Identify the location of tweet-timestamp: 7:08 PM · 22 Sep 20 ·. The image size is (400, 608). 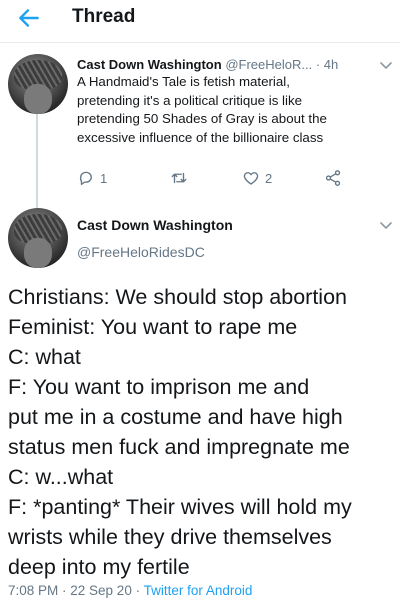
(76, 590).